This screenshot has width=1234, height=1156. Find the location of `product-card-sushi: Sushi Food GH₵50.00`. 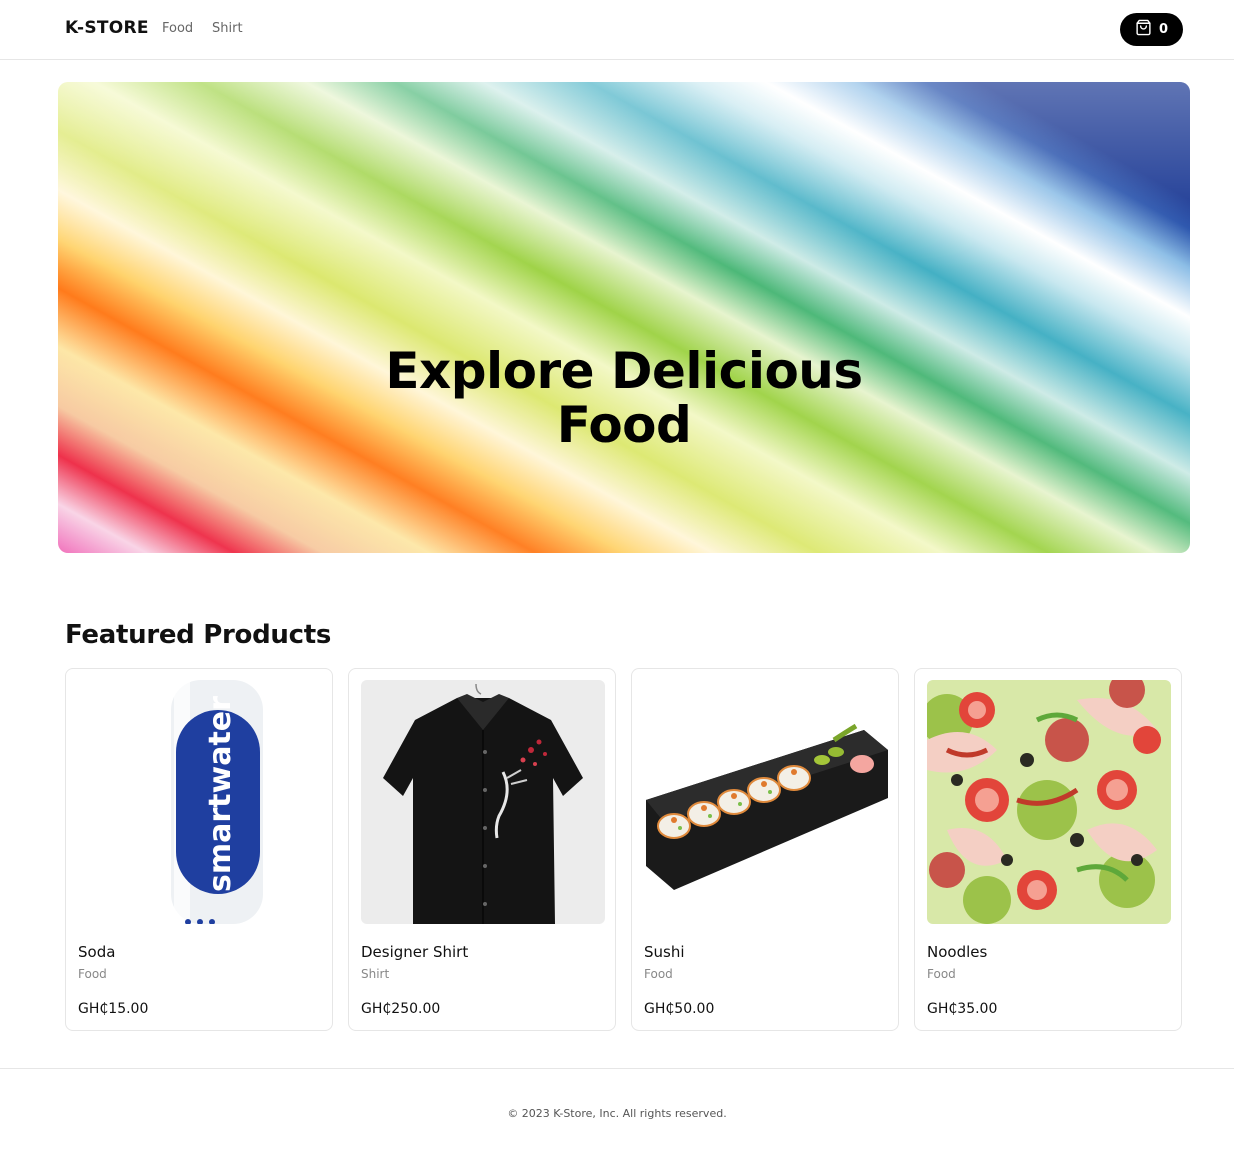

product-card-sushi: Sushi Food GH₵50.00 is located at coordinates (765, 849).